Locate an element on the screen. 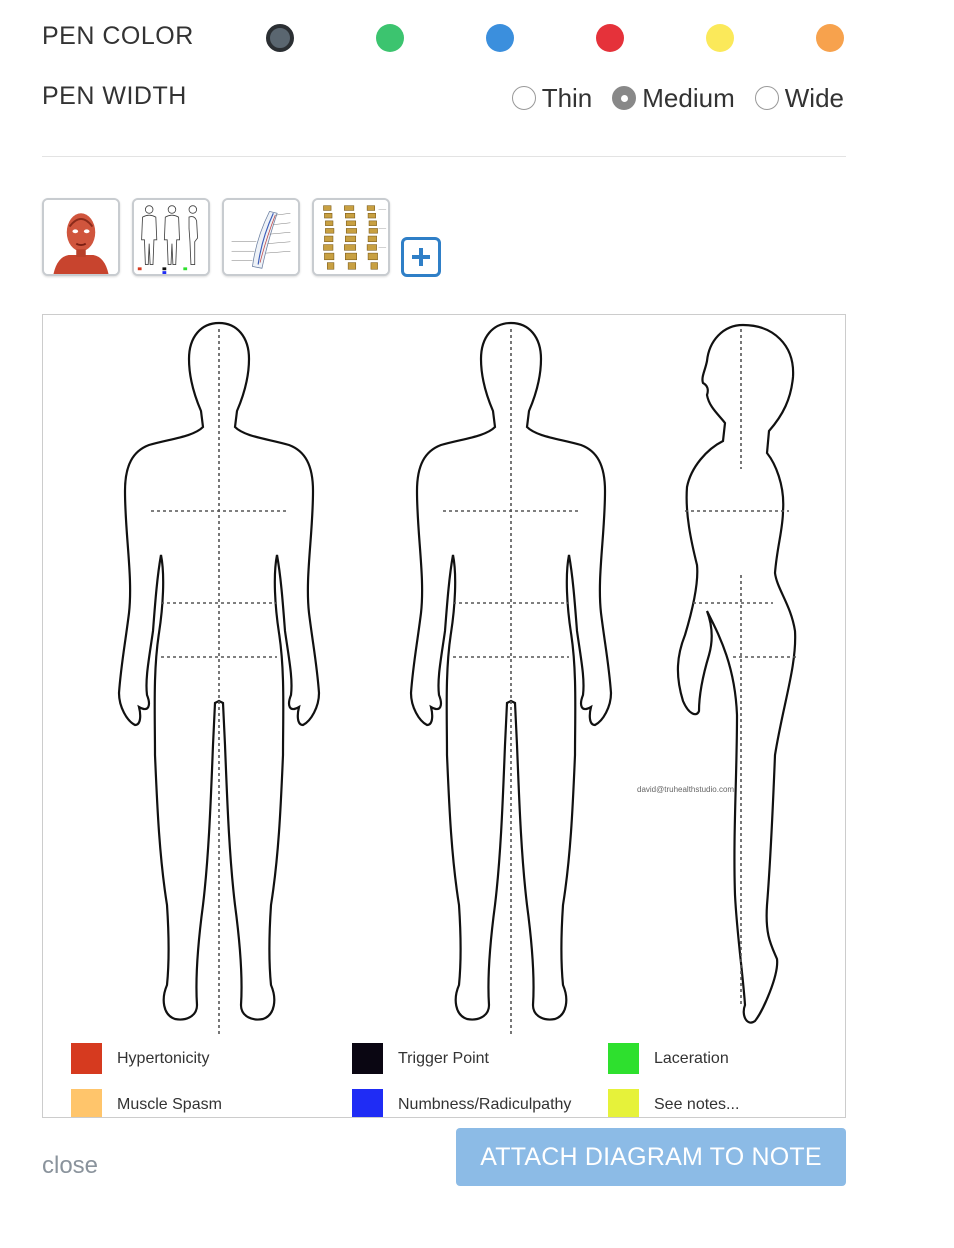 The width and height of the screenshot is (954, 1248). attach-diagram-button: ATTACH DIAGRAM TO NOTE is located at coordinates (651, 1157).